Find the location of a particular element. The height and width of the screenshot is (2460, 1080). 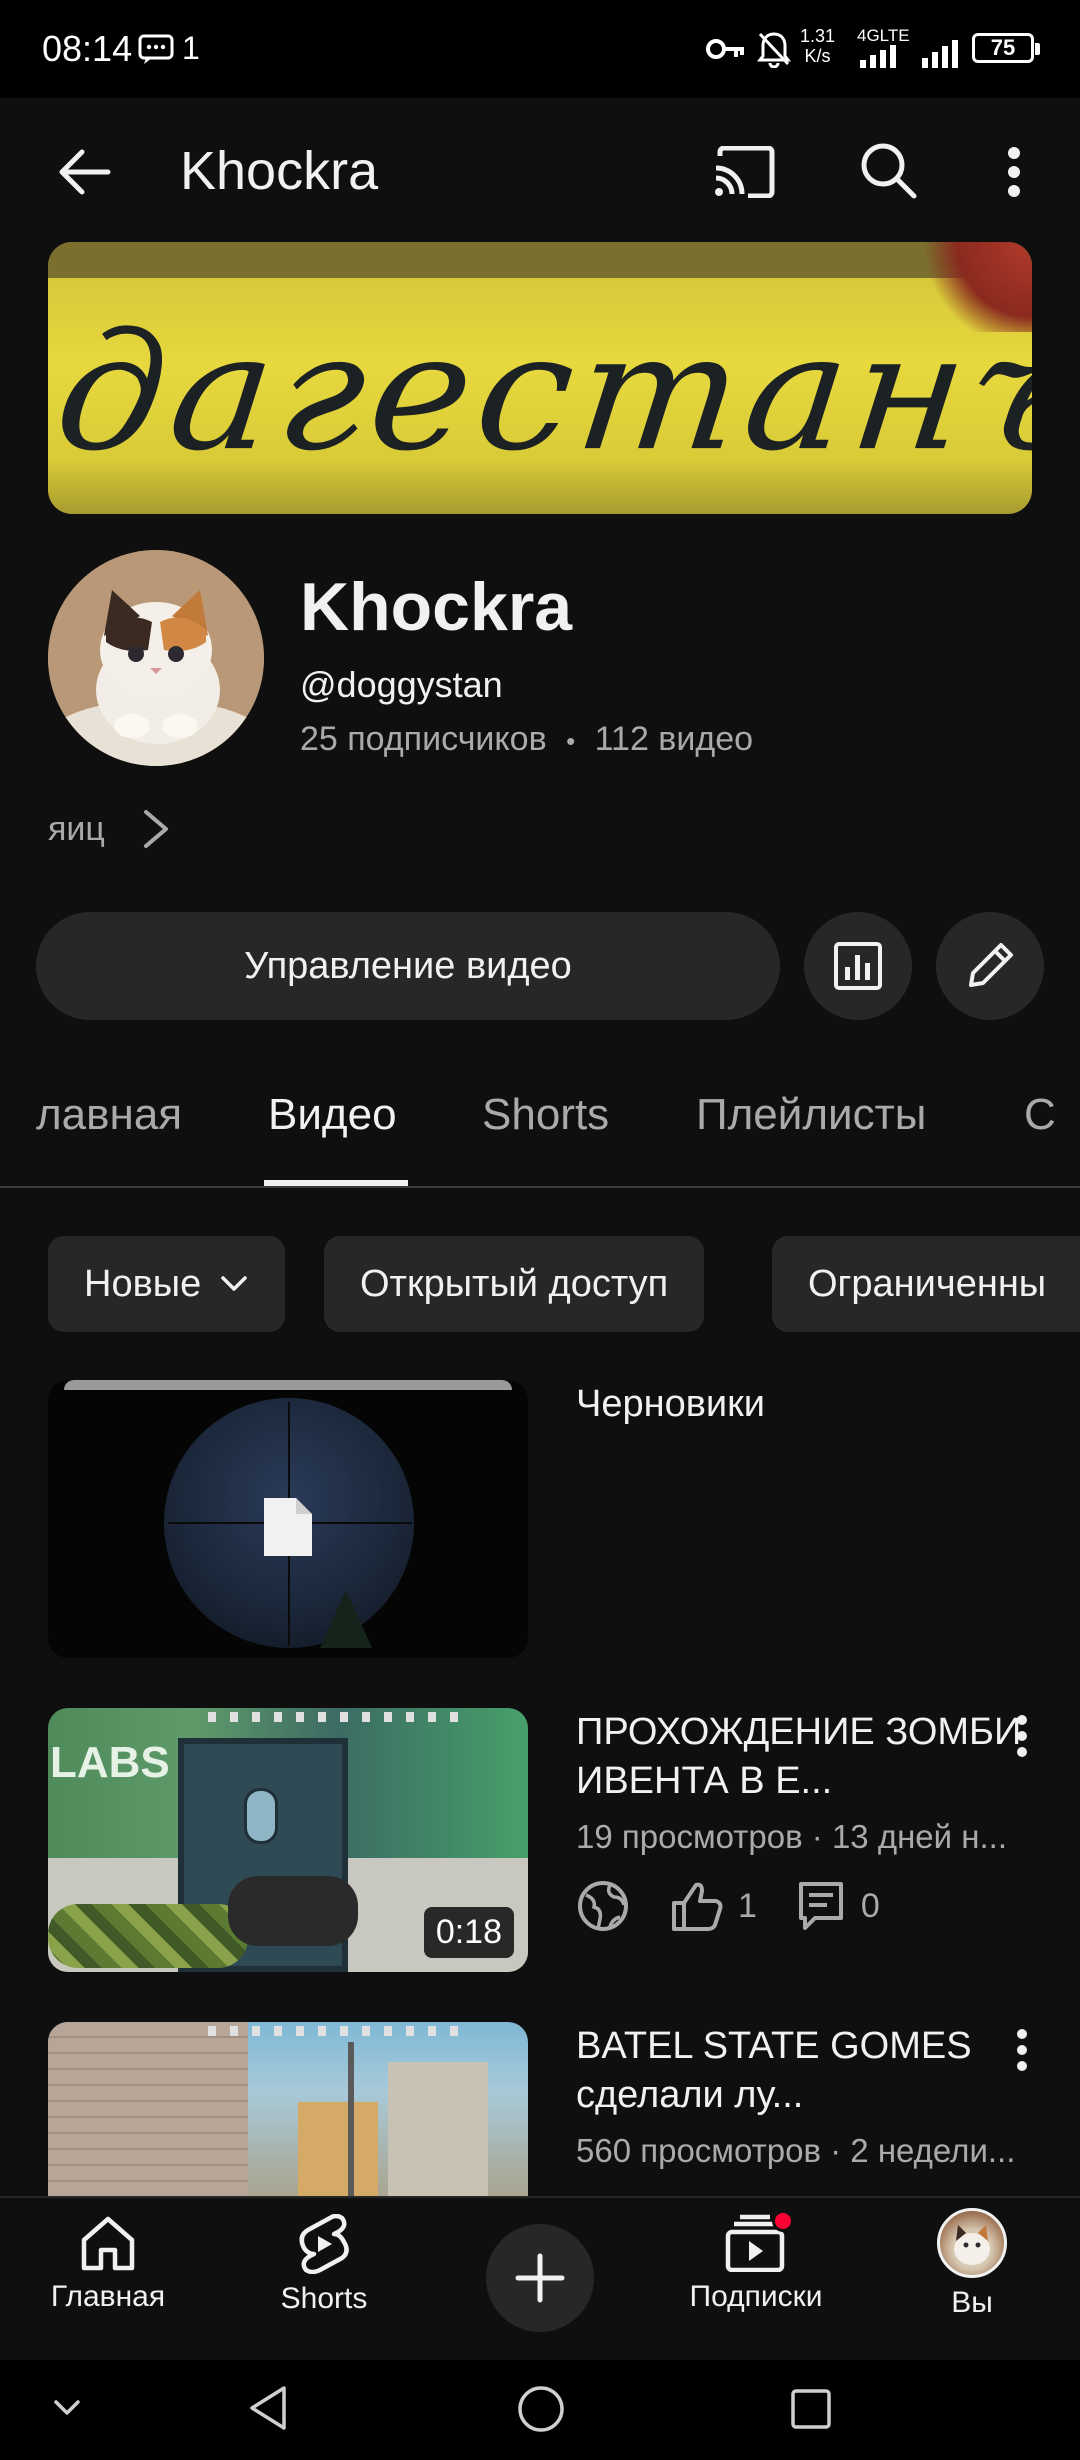

active-tab-indicator is located at coordinates (336, 1183).